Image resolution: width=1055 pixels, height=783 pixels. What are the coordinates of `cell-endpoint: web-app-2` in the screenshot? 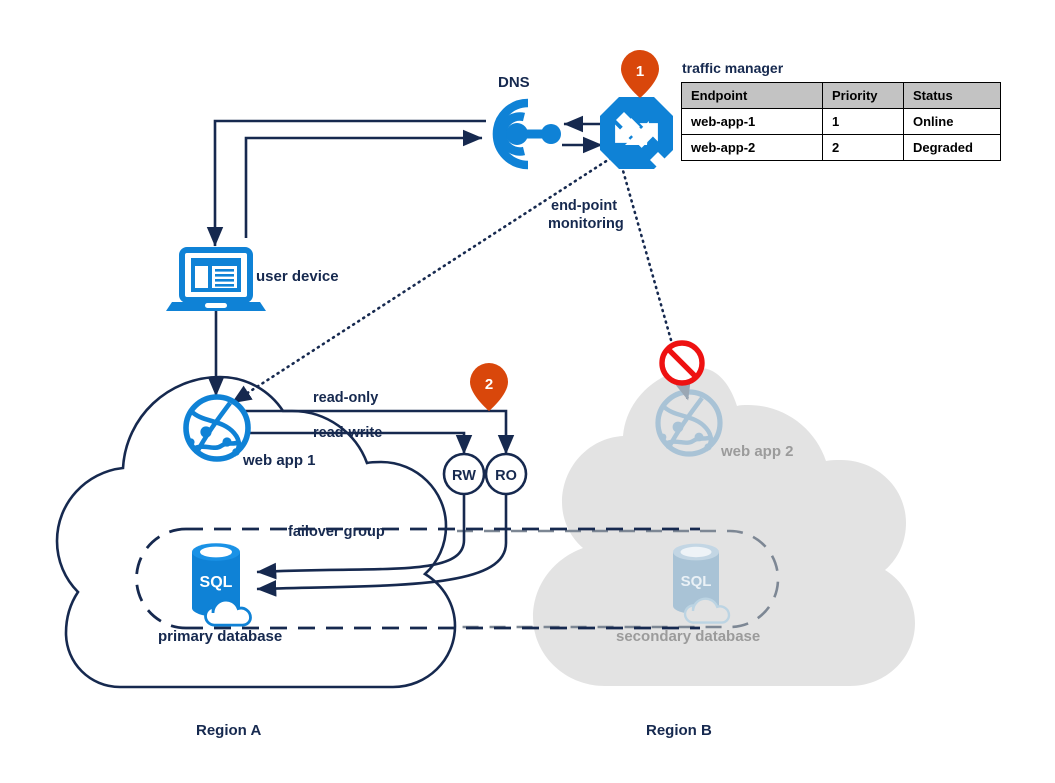 It's located at (752, 147).